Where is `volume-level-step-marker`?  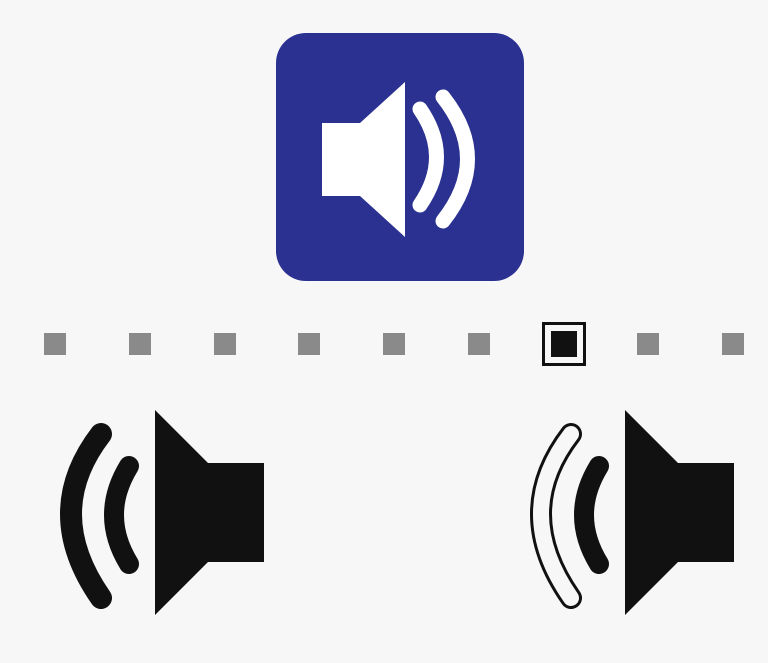
volume-level-step-marker is located at coordinates (563, 344).